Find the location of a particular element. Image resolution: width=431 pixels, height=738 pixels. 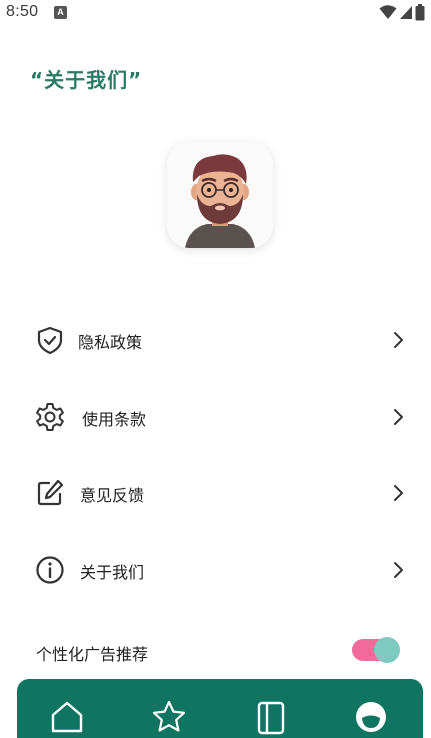

nav-favorites is located at coordinates (169, 717).